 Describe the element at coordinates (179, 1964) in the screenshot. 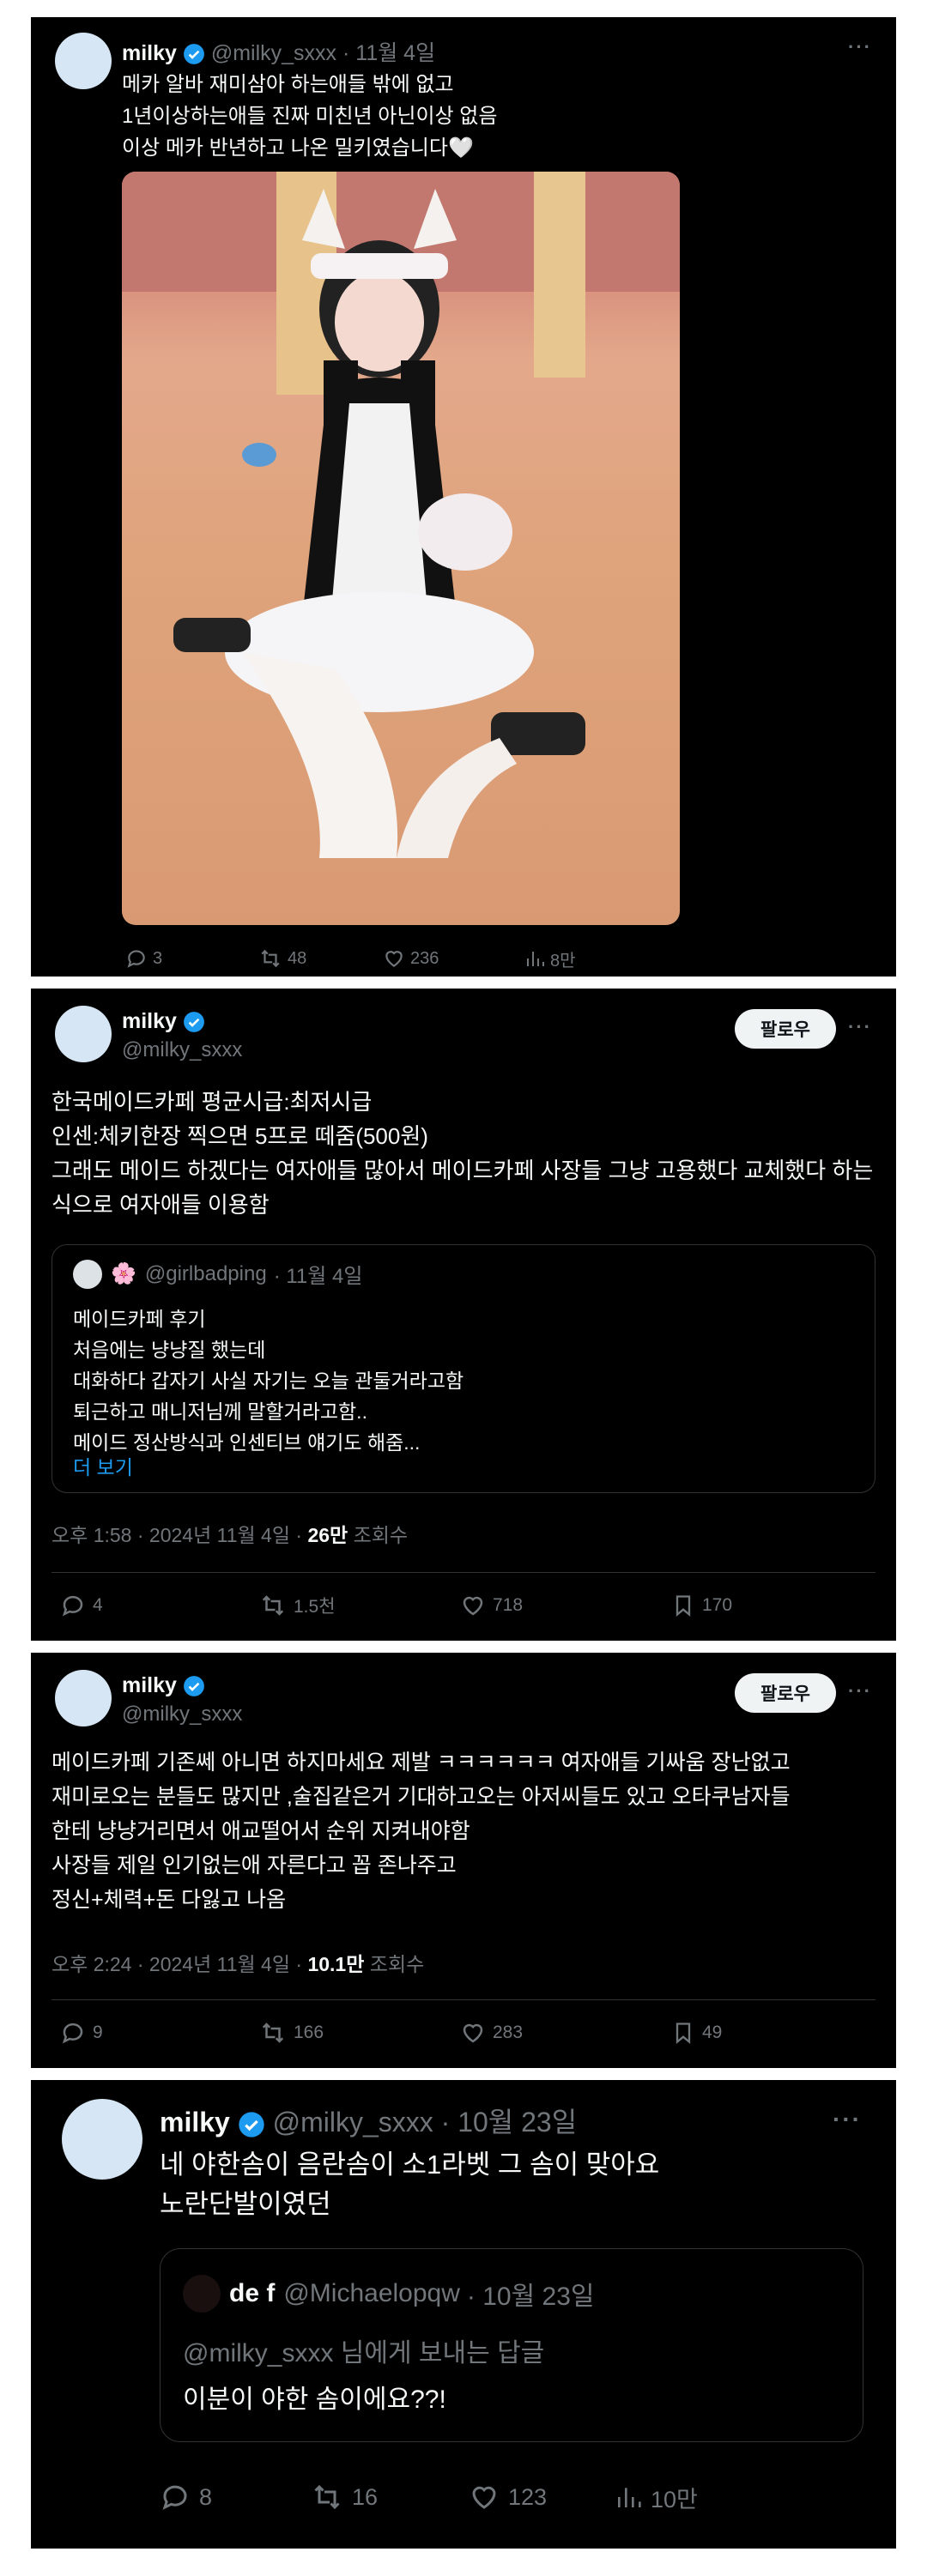

I see `time-text: 오후 2:24 · 2024년 11월 4일 ·` at that location.